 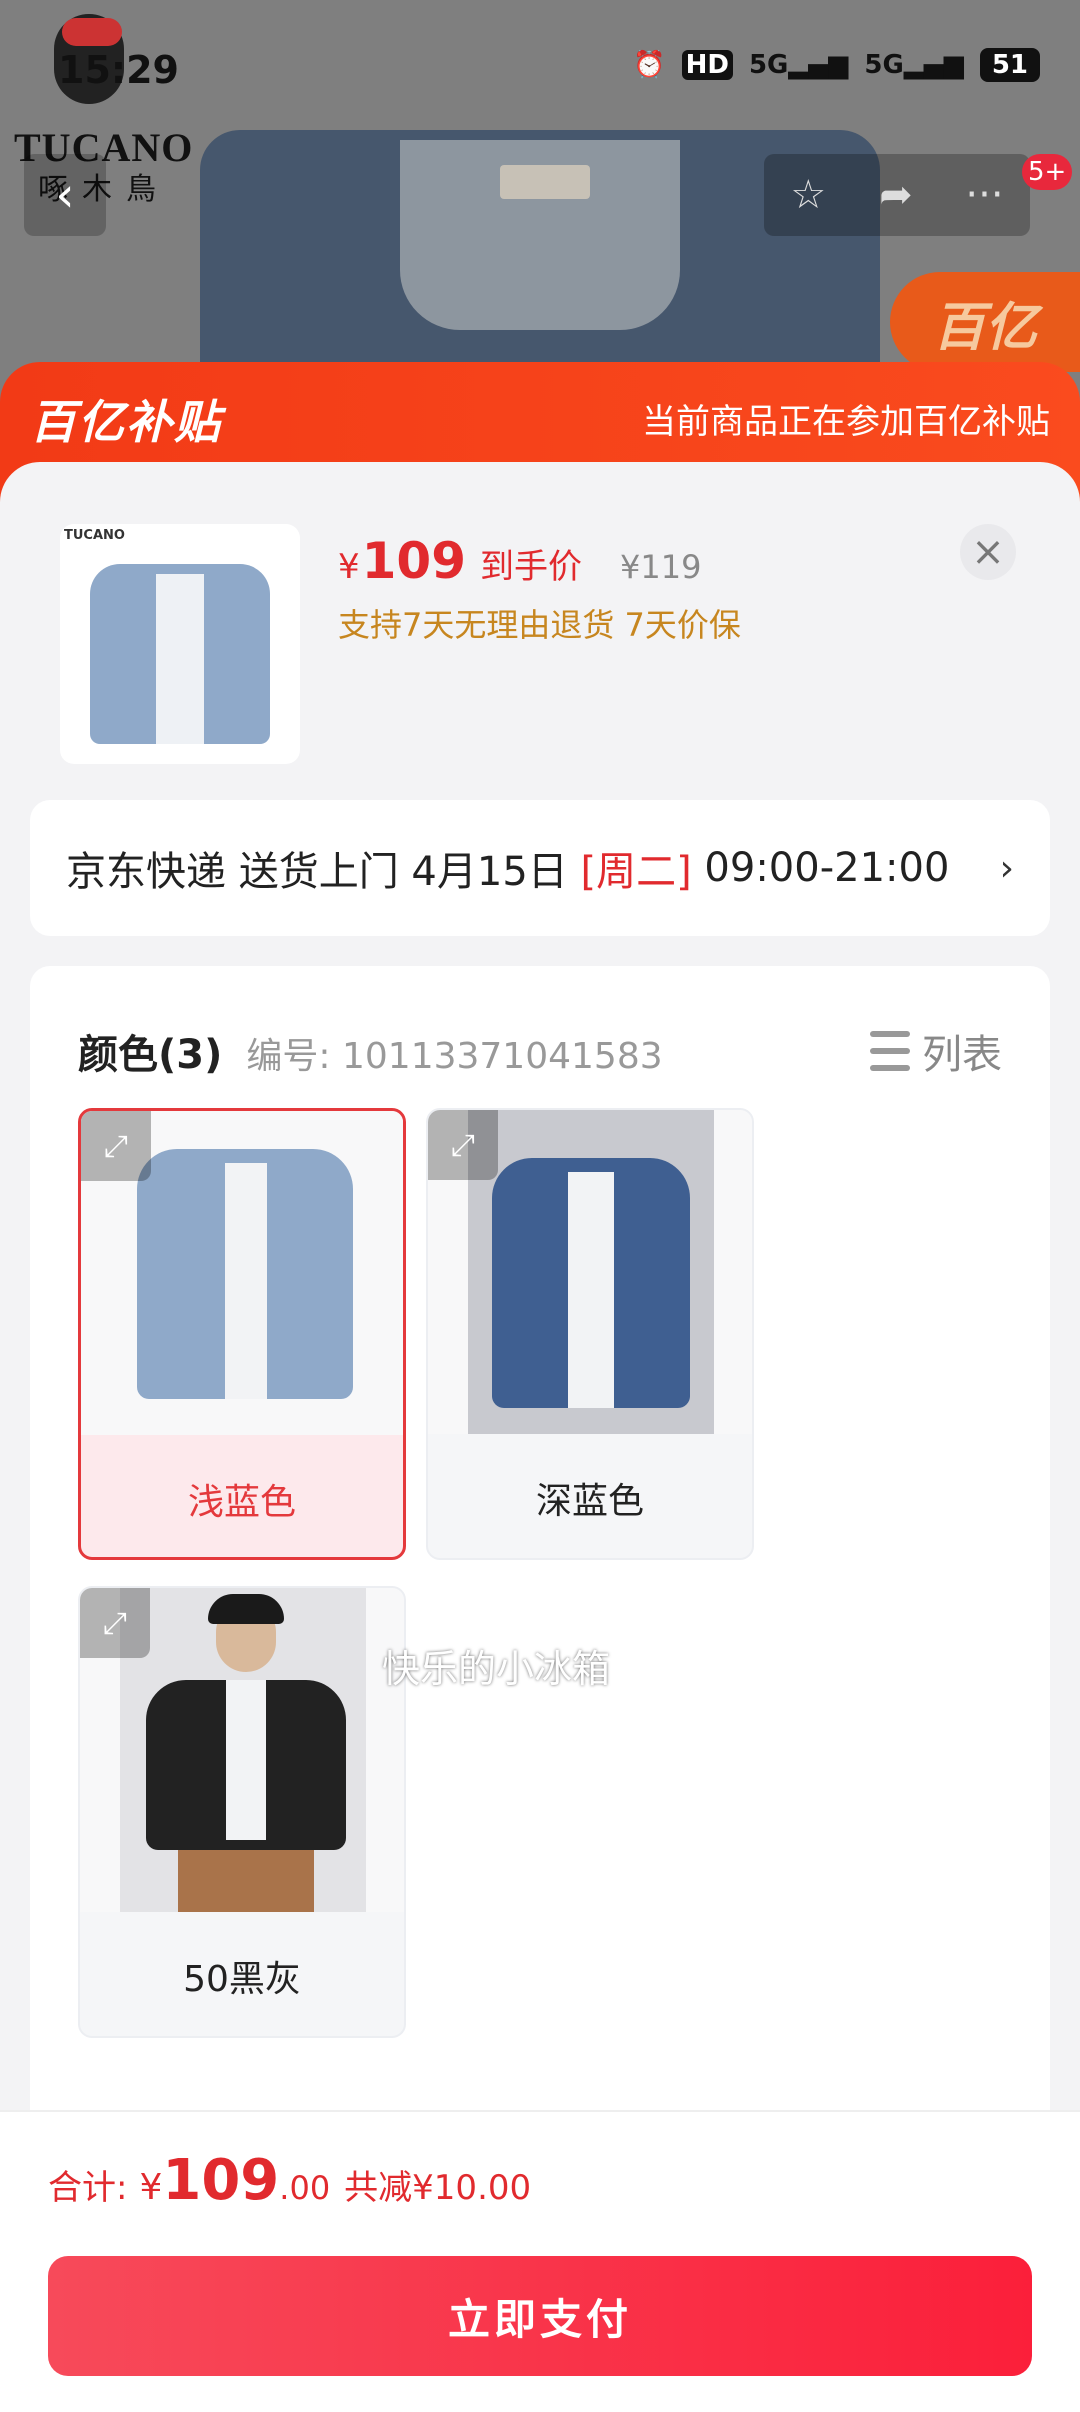 I want to click on pay-area: 立即支付, so click(x=540, y=2329).